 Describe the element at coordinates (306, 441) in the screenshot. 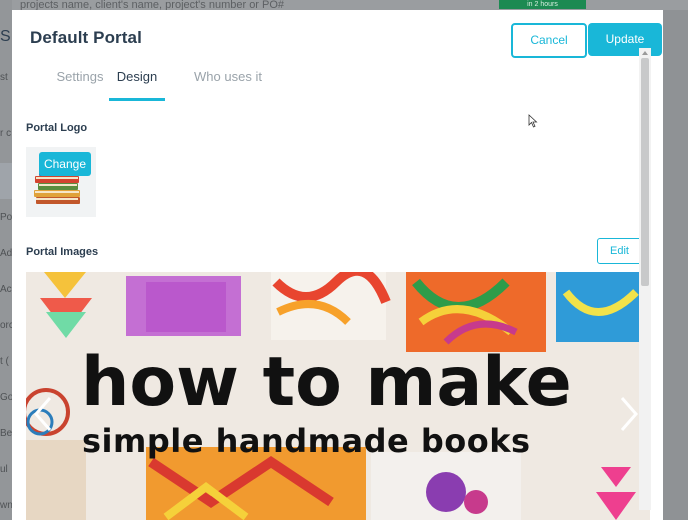

I see `carousel-subheadline: simple handmade books` at that location.